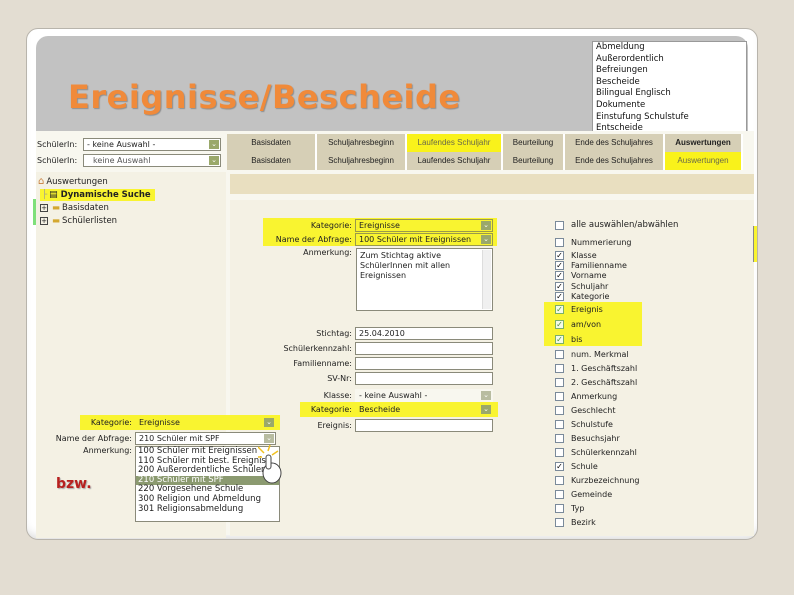  What do you see at coordinates (581, 275) in the screenshot?
I see `column-option: ✓ Vorname` at bounding box center [581, 275].